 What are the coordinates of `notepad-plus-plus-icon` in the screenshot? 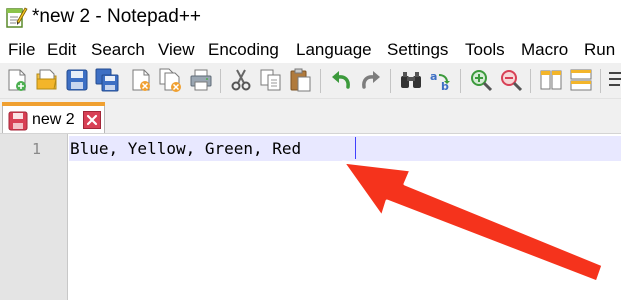 It's located at (16, 17).